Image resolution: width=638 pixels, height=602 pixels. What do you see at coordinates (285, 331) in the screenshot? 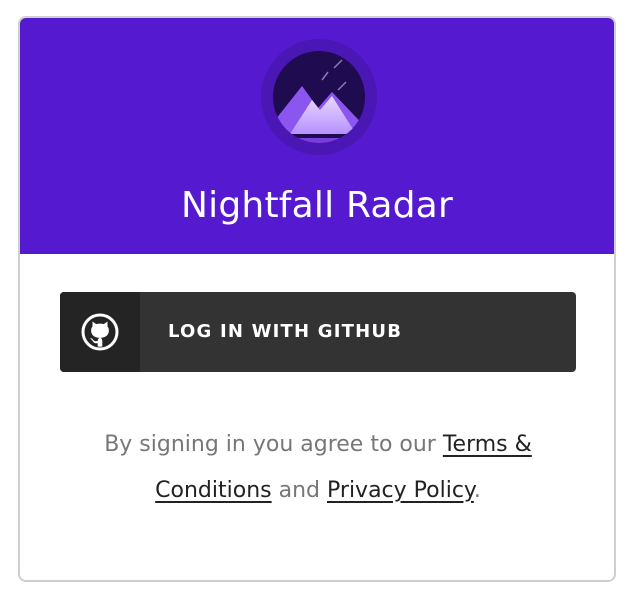
I see `github-button-label: LOG IN WITH GITHUB` at bounding box center [285, 331].